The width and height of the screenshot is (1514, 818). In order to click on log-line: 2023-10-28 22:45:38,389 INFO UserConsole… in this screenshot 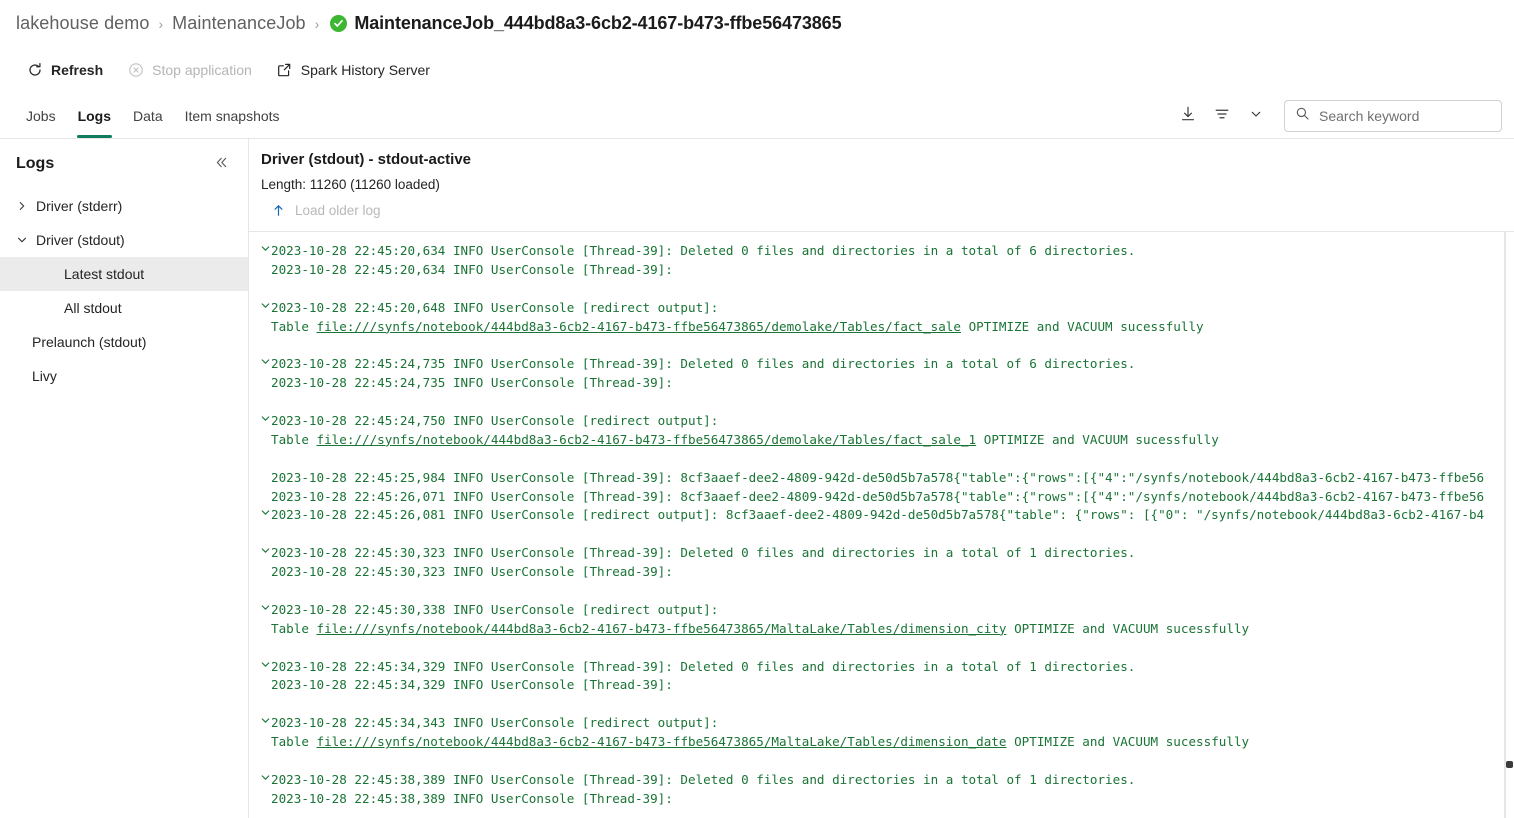, I will do `click(881, 780)`.